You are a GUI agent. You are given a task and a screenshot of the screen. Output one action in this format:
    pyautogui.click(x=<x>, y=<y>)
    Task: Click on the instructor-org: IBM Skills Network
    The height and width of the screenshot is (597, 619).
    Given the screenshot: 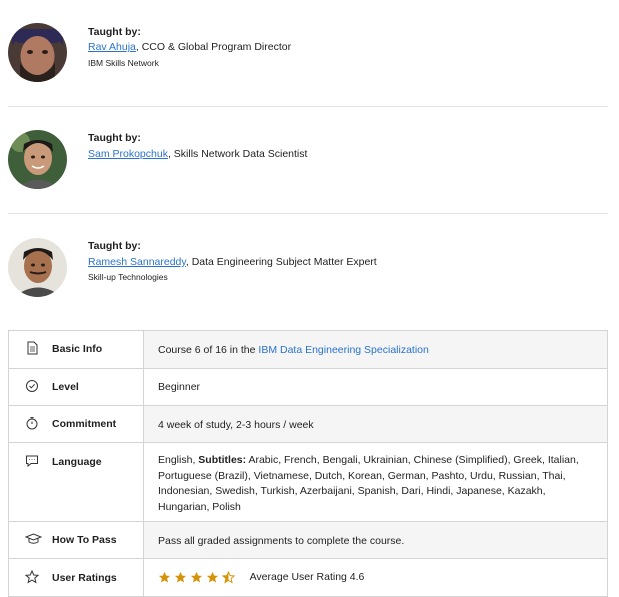 What is the action you would take?
    pyautogui.click(x=123, y=63)
    